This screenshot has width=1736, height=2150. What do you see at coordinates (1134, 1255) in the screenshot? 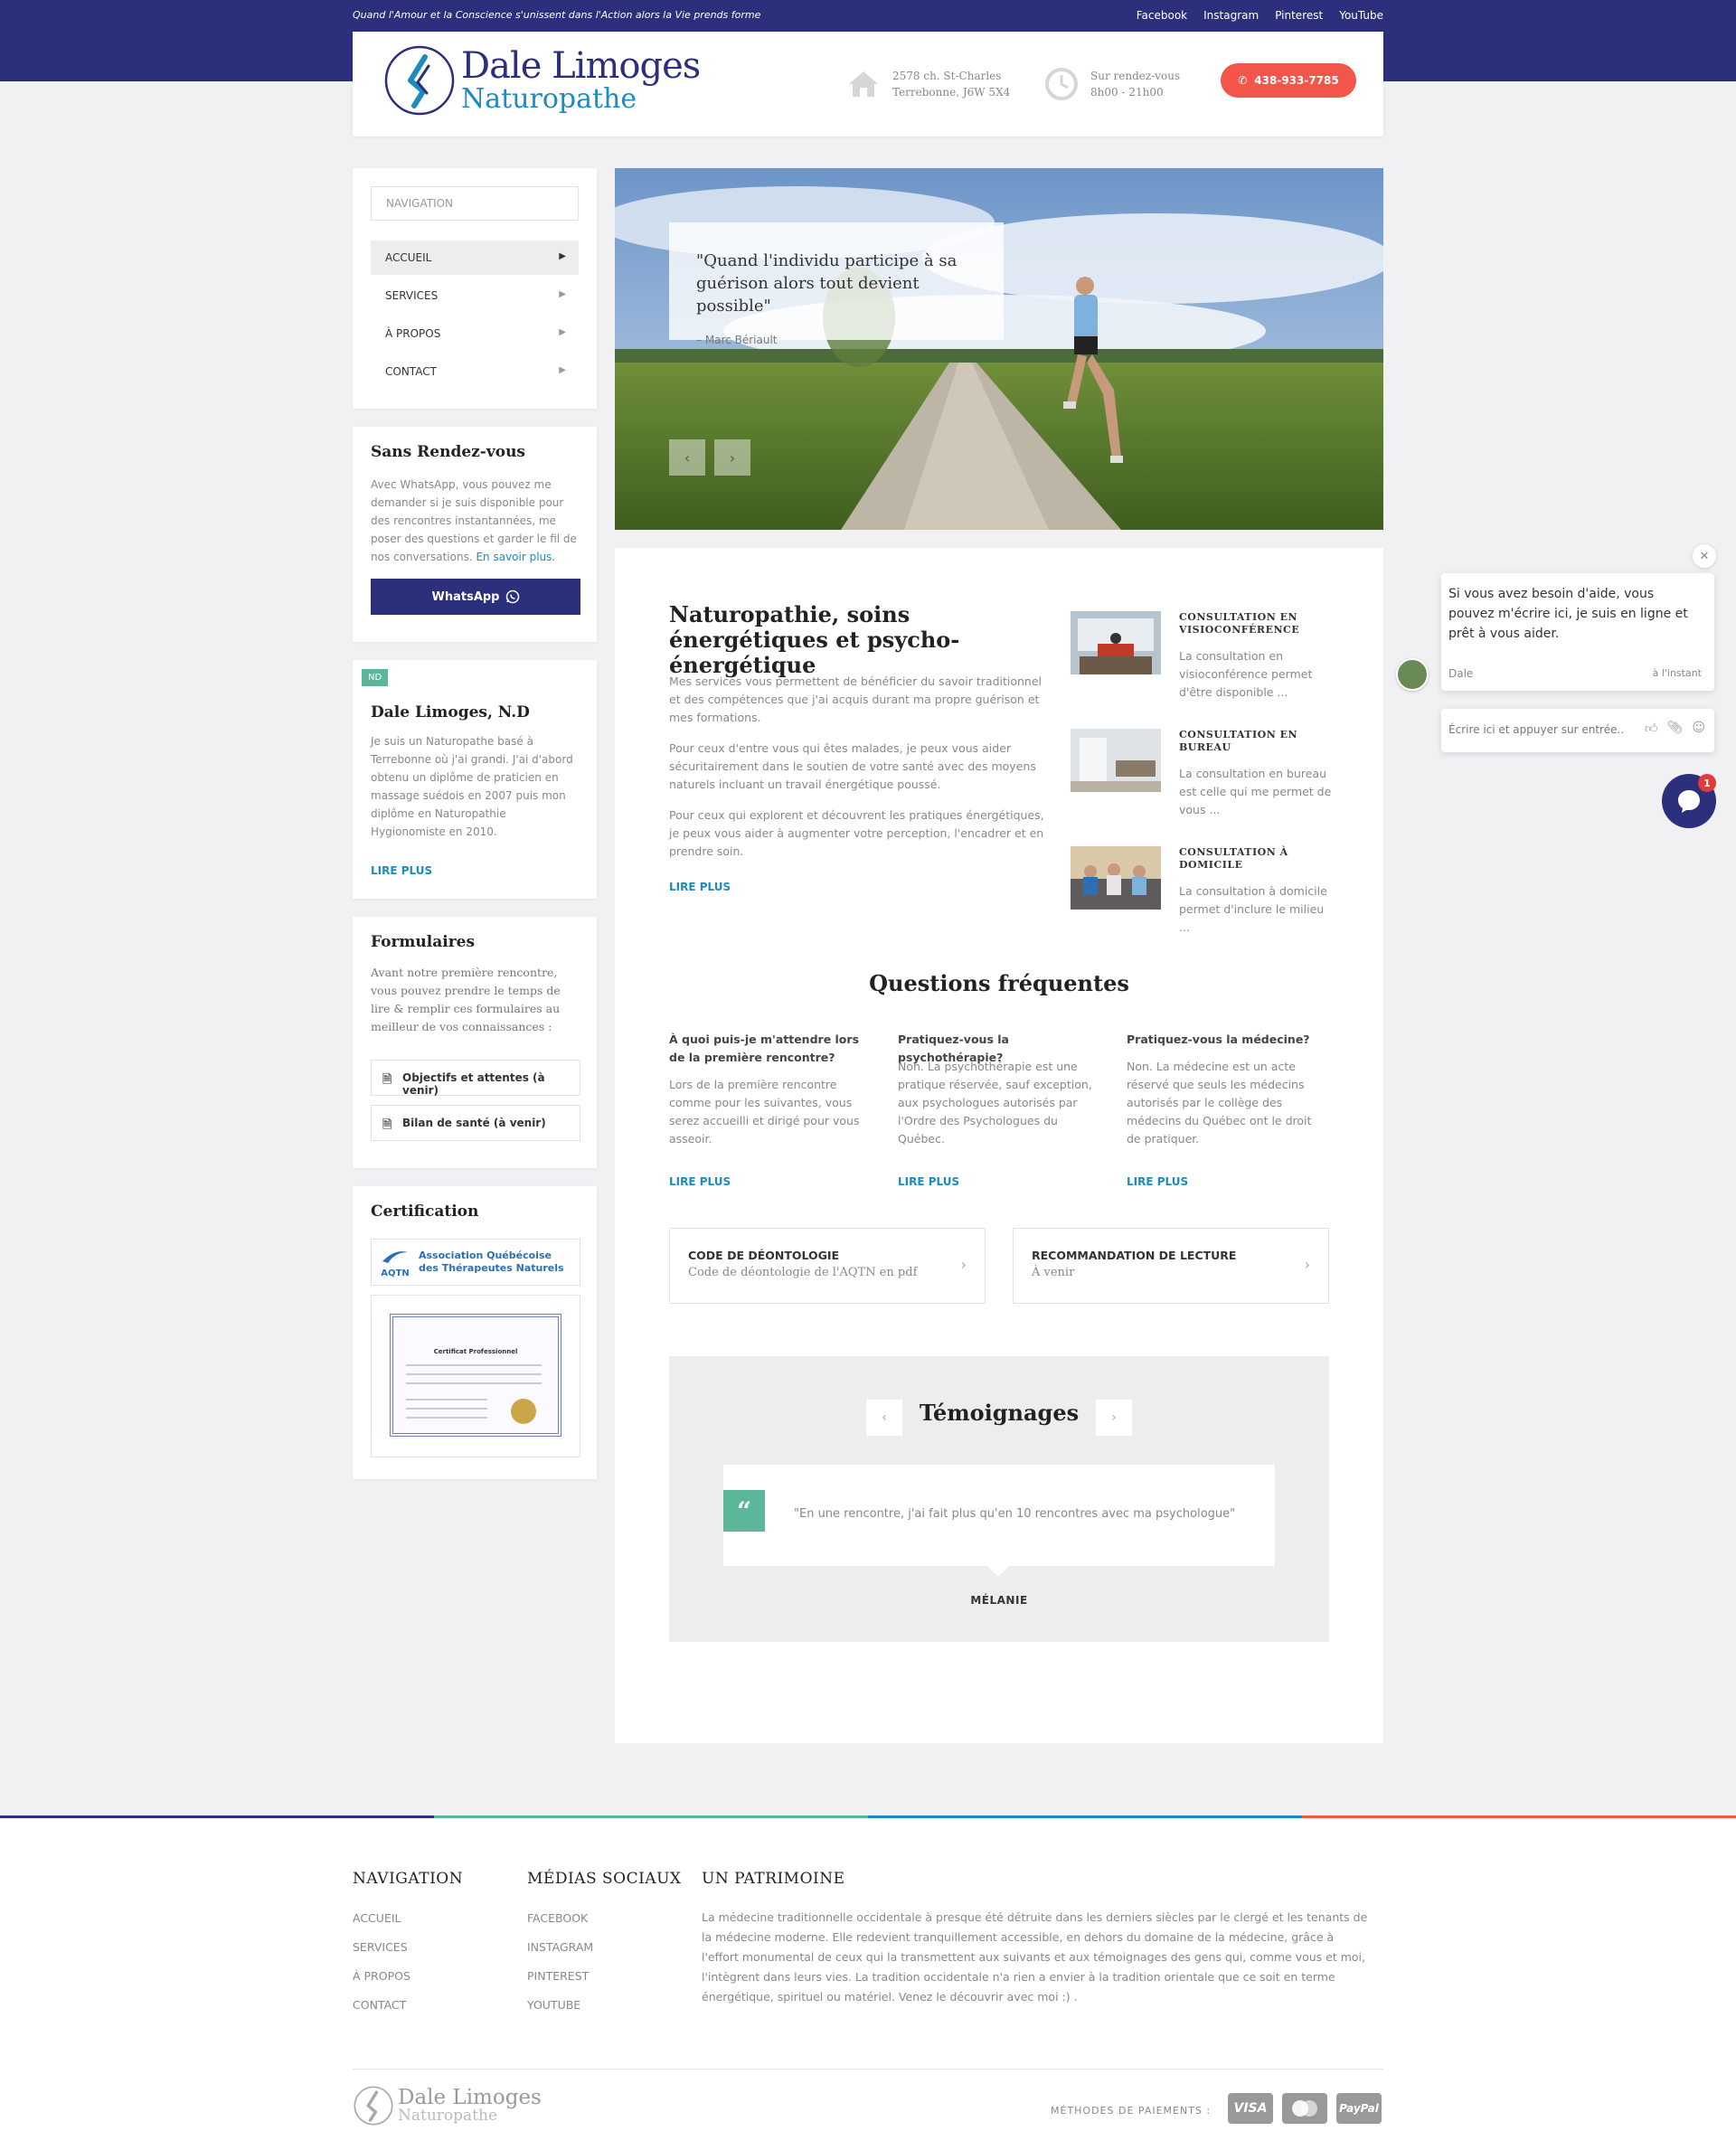
I see `doc-title: RECOMMANDATION DE LECTURE` at bounding box center [1134, 1255].